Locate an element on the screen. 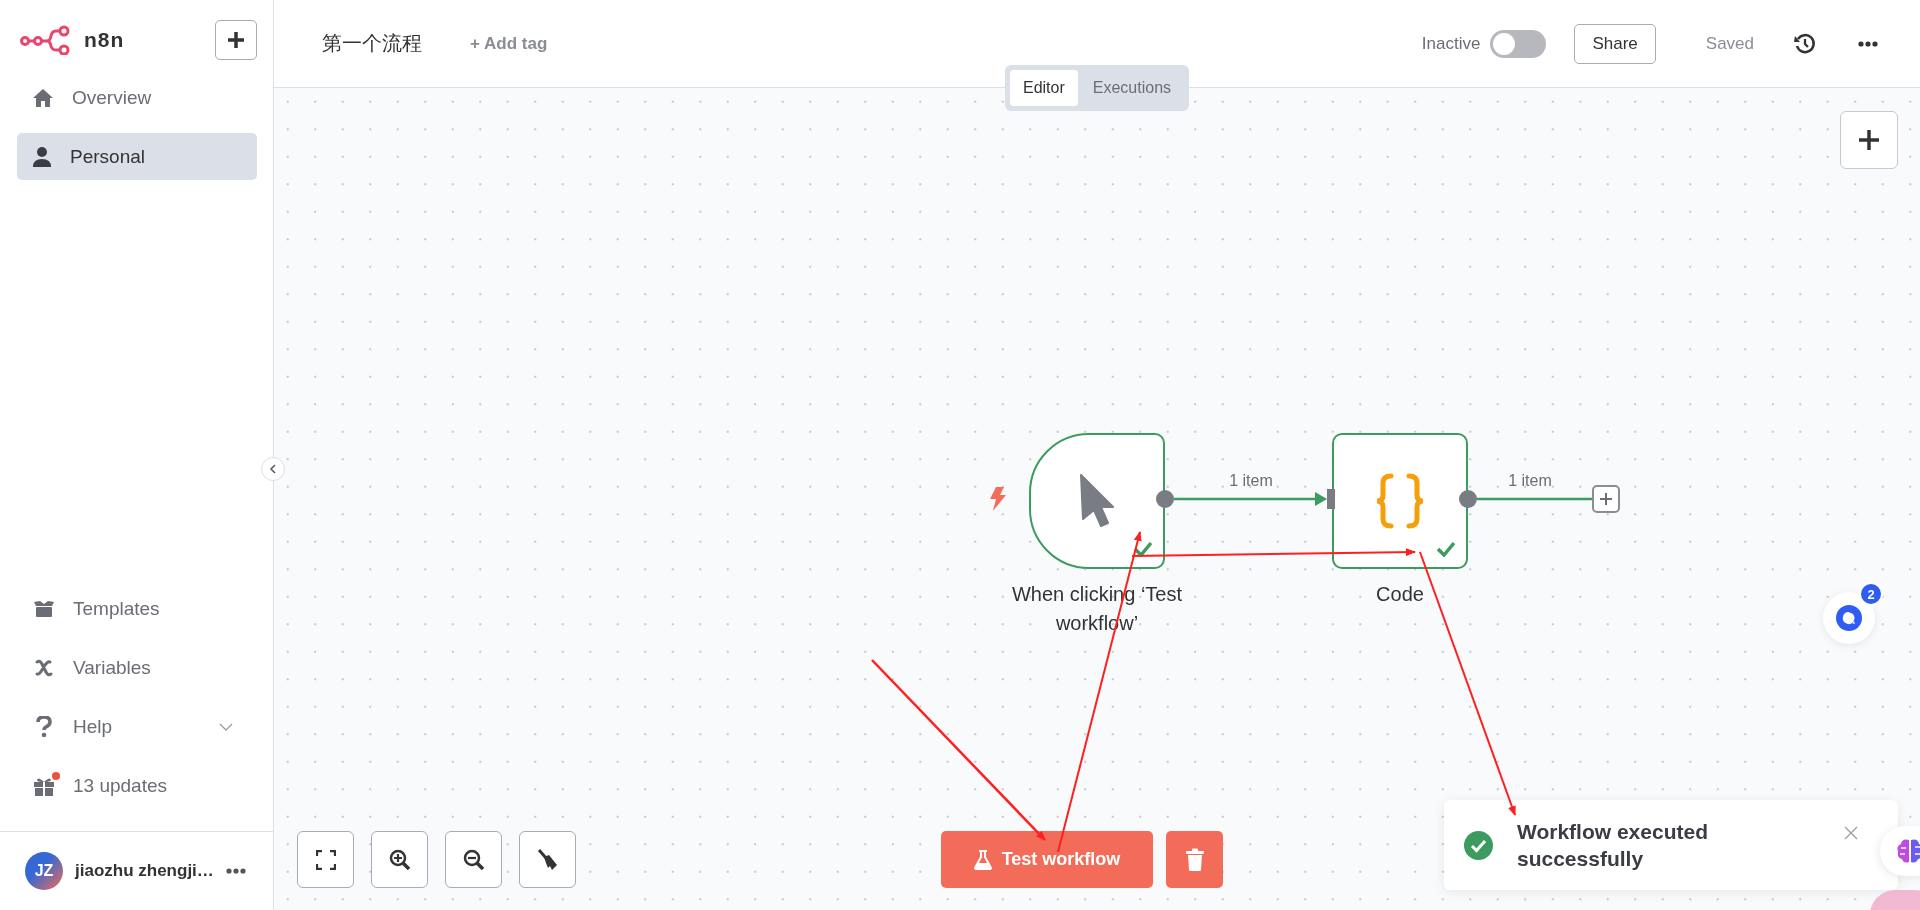 The image size is (1920, 910). active-toggle is located at coordinates (1518, 43).